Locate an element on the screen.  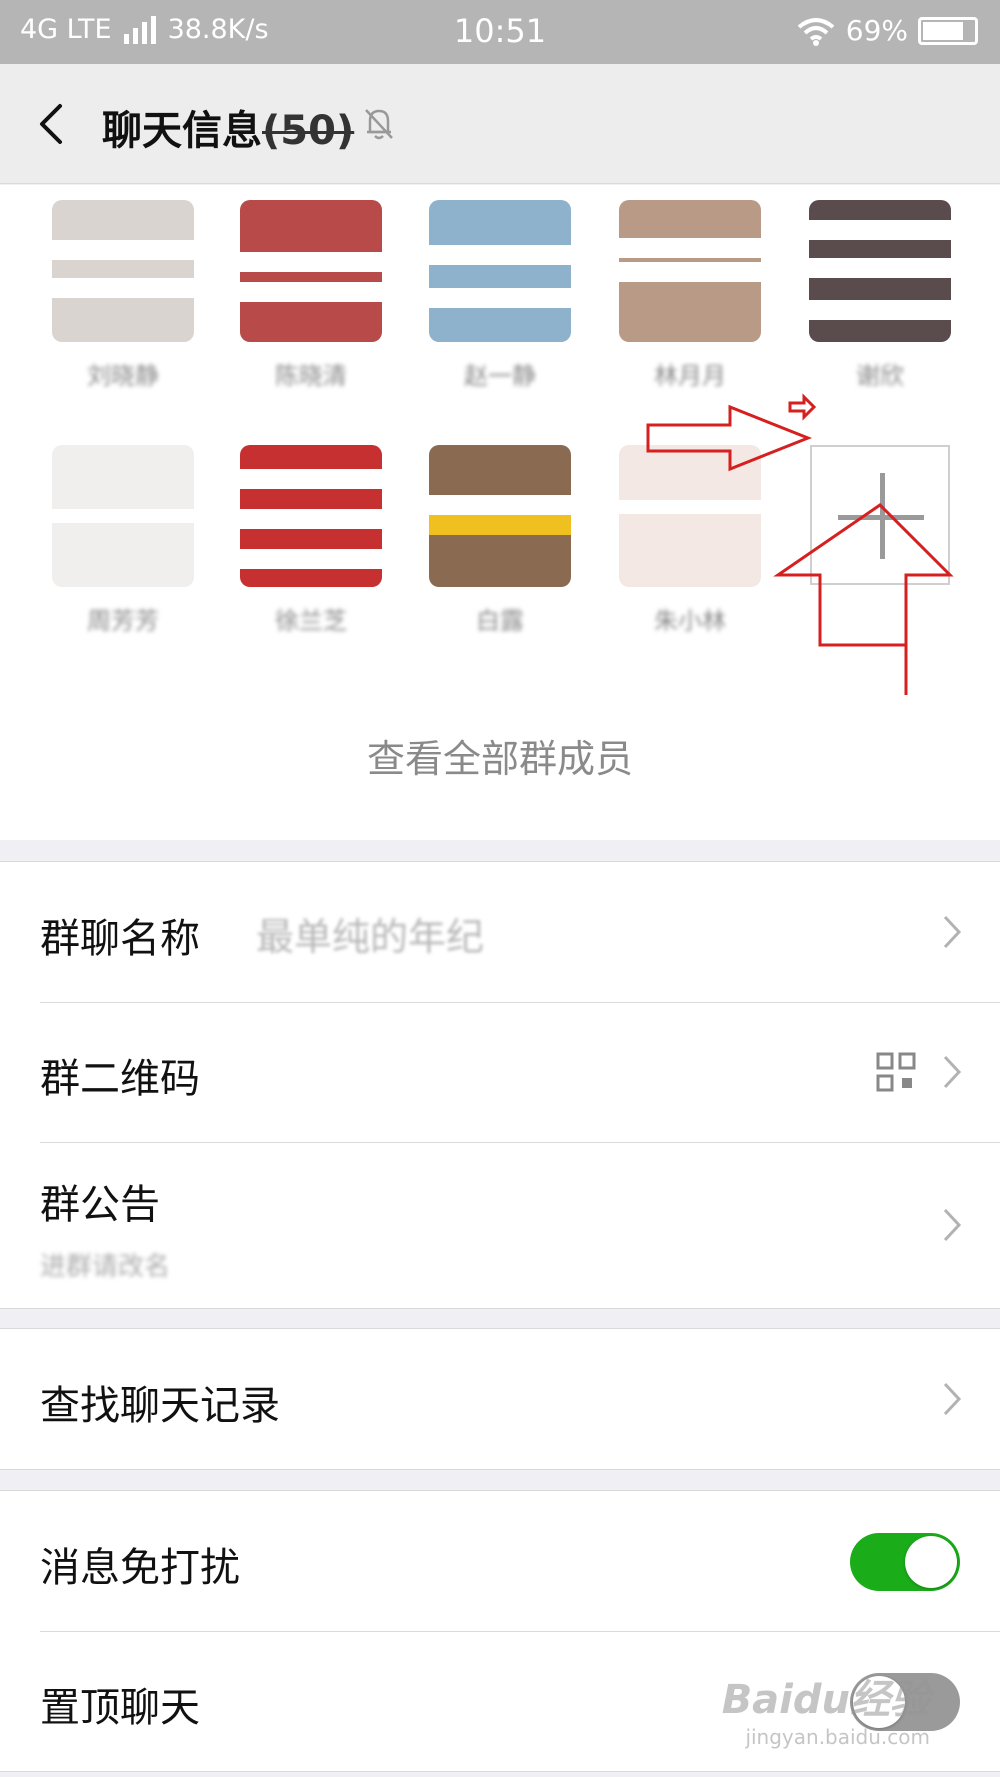
view-all-members-link: 查看全部群成员 is located at coordinates (500, 755).